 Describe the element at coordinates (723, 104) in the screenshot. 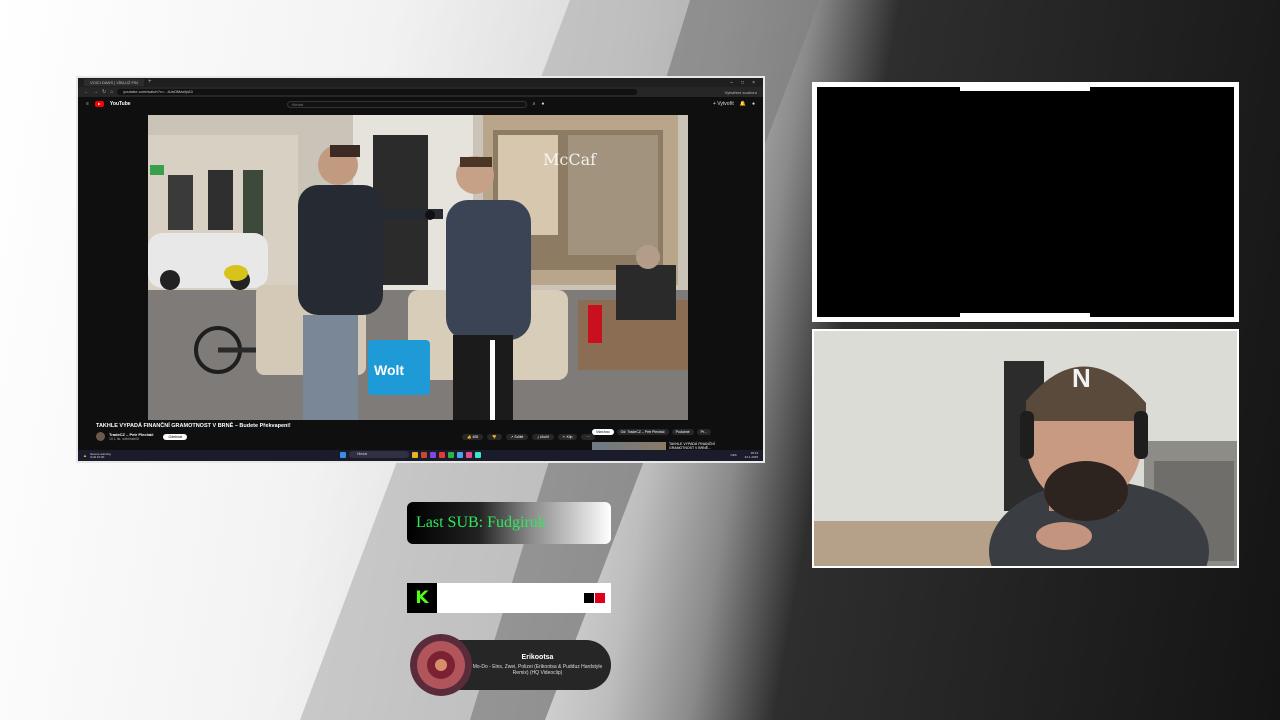

I see `create-button: + Vytvořit` at that location.